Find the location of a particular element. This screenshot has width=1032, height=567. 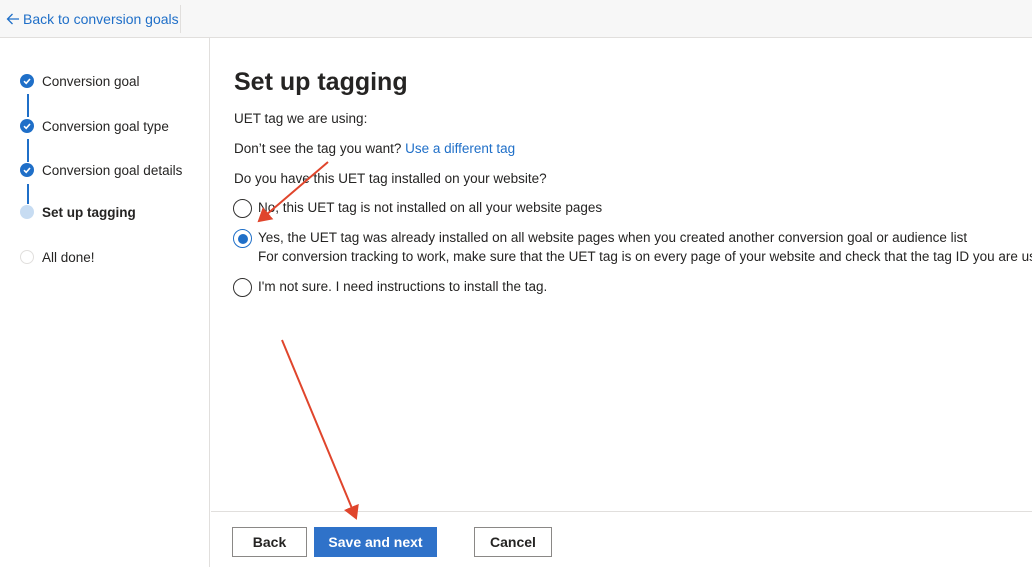

step-conversion-goal-type: Conversion goal type is located at coordinates (112, 126).